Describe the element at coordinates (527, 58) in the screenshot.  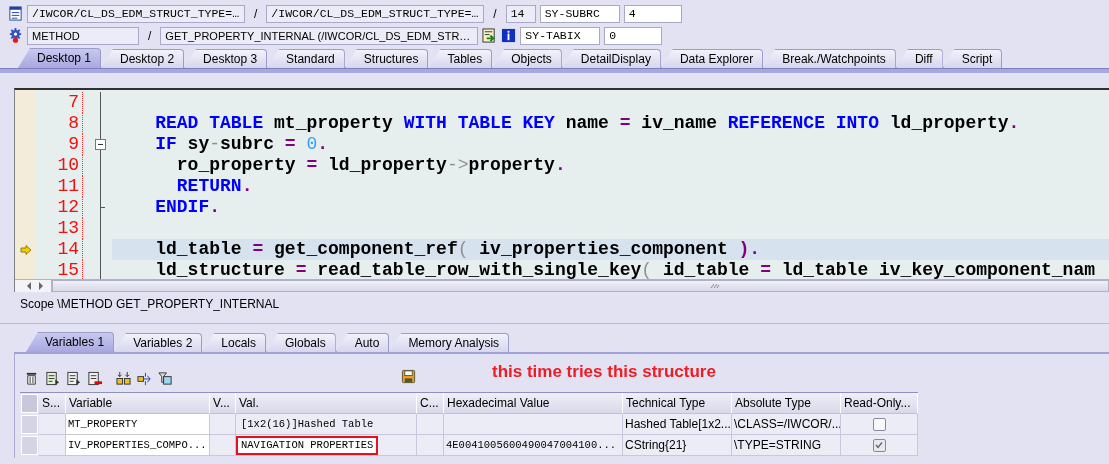
I see `tab: Objects` at that location.